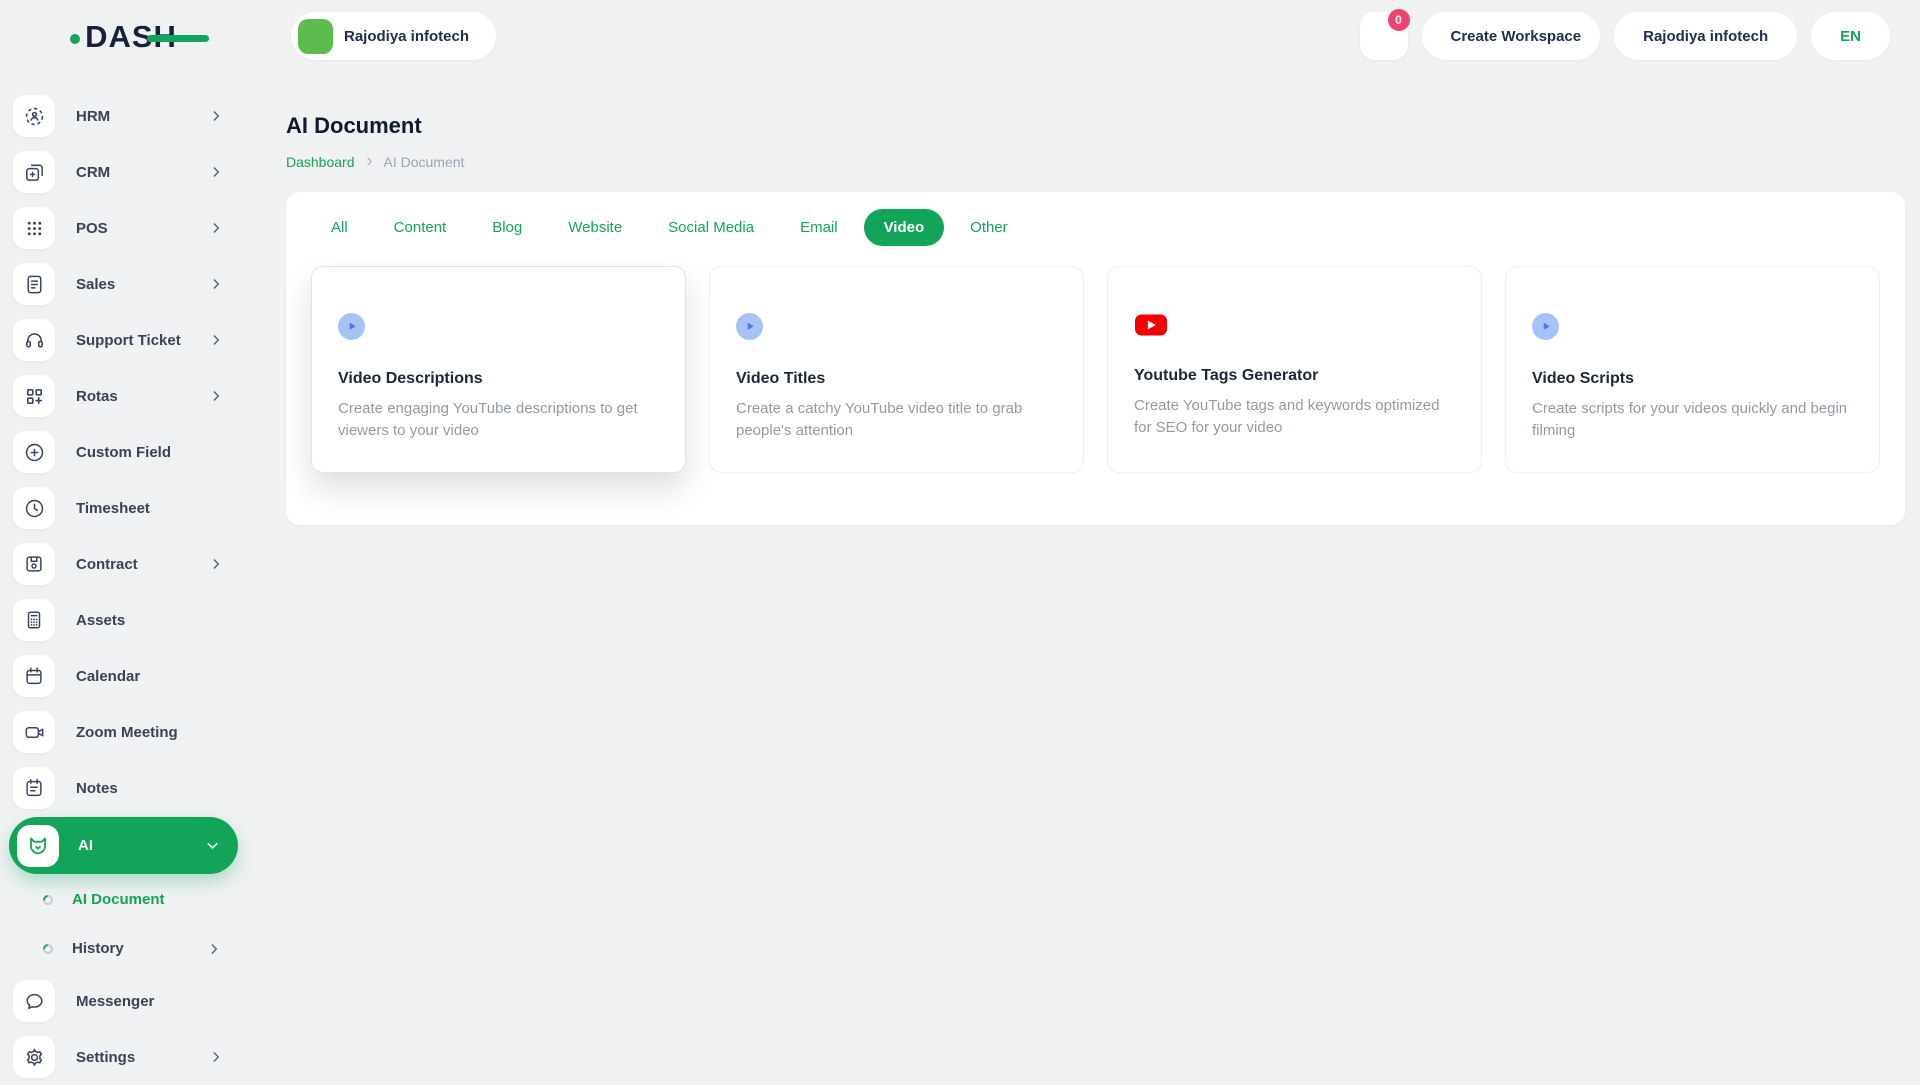 Image resolution: width=1920 pixels, height=1085 pixels. Describe the element at coordinates (904, 227) in the screenshot. I see `tab-video: Video` at that location.